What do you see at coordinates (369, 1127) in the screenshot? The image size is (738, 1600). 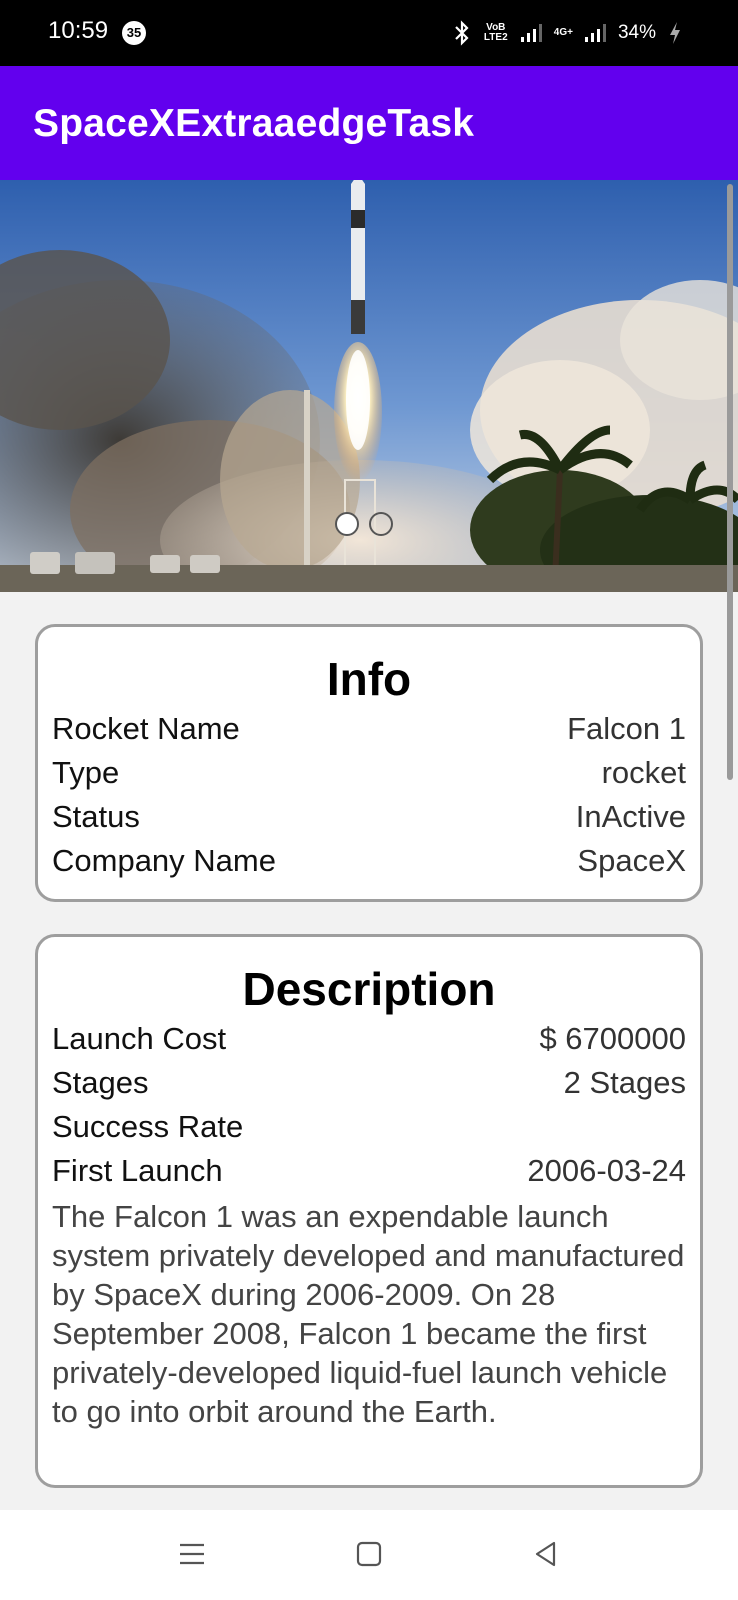 I see `desc-row-success-rate: Success Rate` at bounding box center [369, 1127].